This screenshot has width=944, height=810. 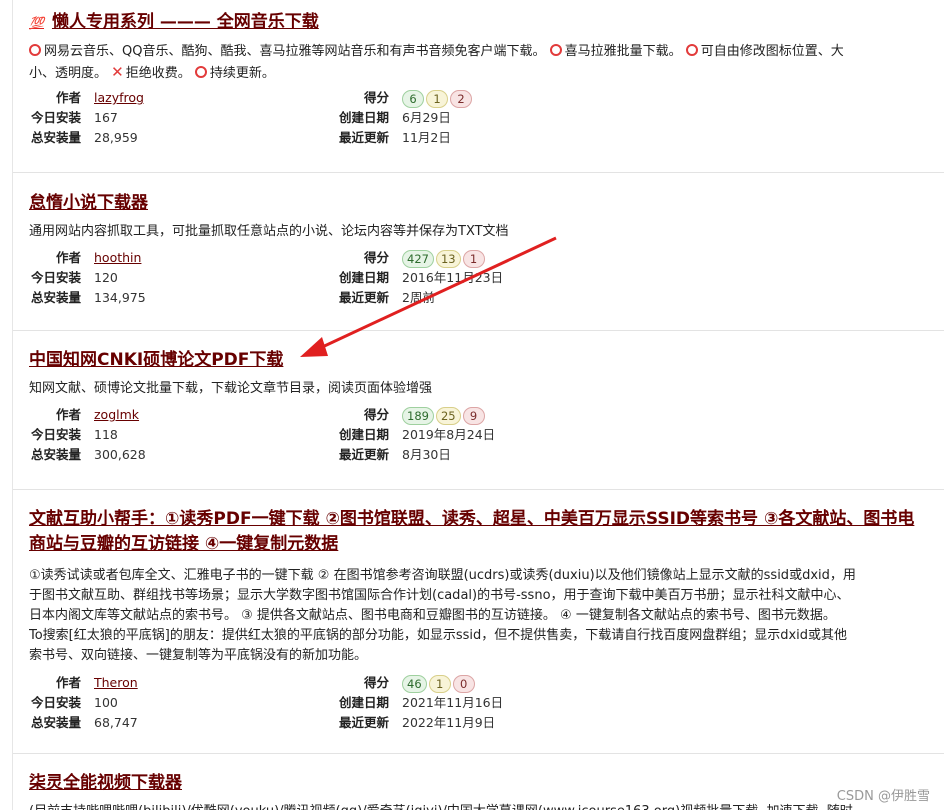 What do you see at coordinates (453, 277) in the screenshot?
I see `created-value: 2016年11月23日` at bounding box center [453, 277].